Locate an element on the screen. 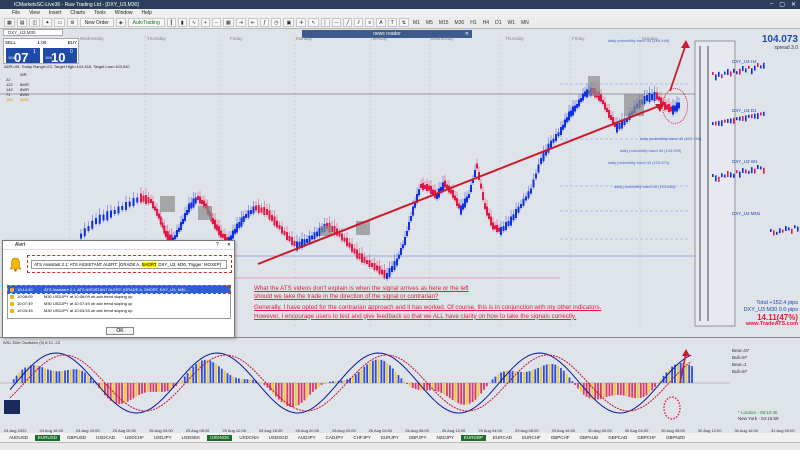 The width and height of the screenshot is (800, 450). tf-mn: MN is located at coordinates (525, 23).